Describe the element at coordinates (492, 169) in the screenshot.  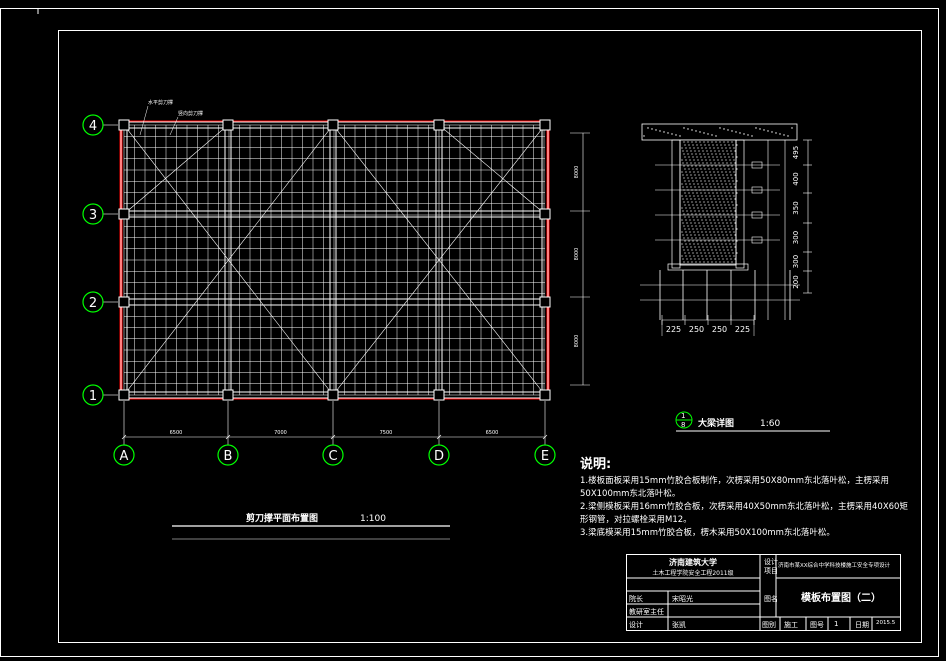
I see `cross-brace` at that location.